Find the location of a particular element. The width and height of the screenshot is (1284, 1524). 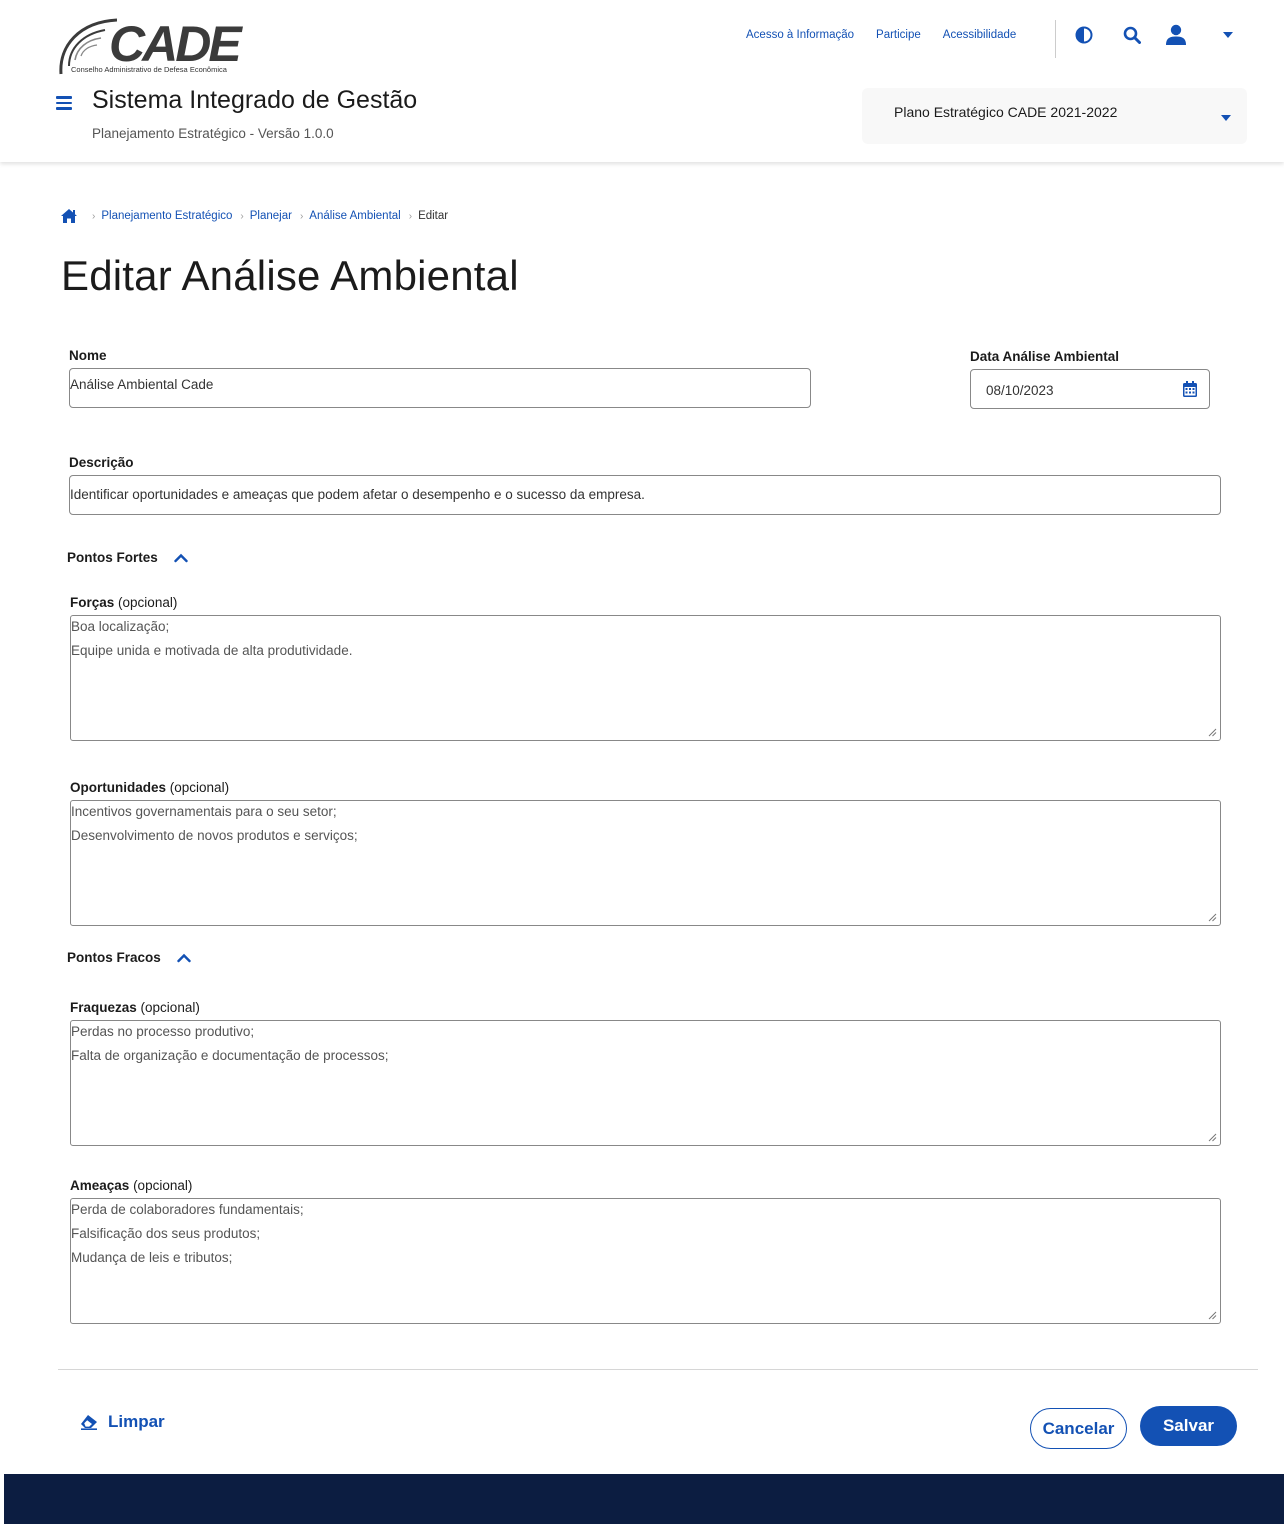

top-link-acessibilidade: Acessibilidade is located at coordinates (980, 35).